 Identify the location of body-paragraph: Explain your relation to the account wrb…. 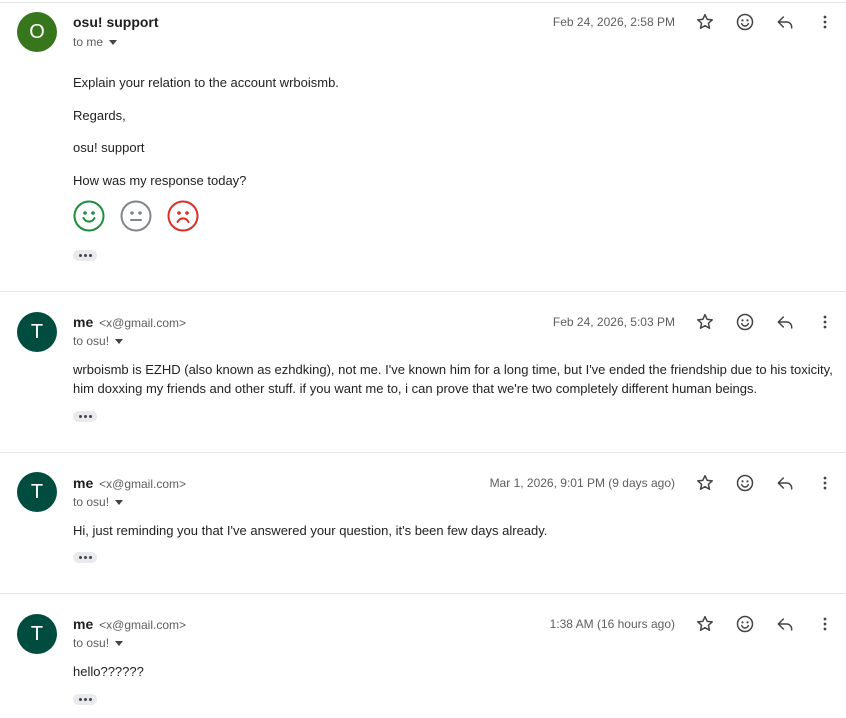
(206, 82).